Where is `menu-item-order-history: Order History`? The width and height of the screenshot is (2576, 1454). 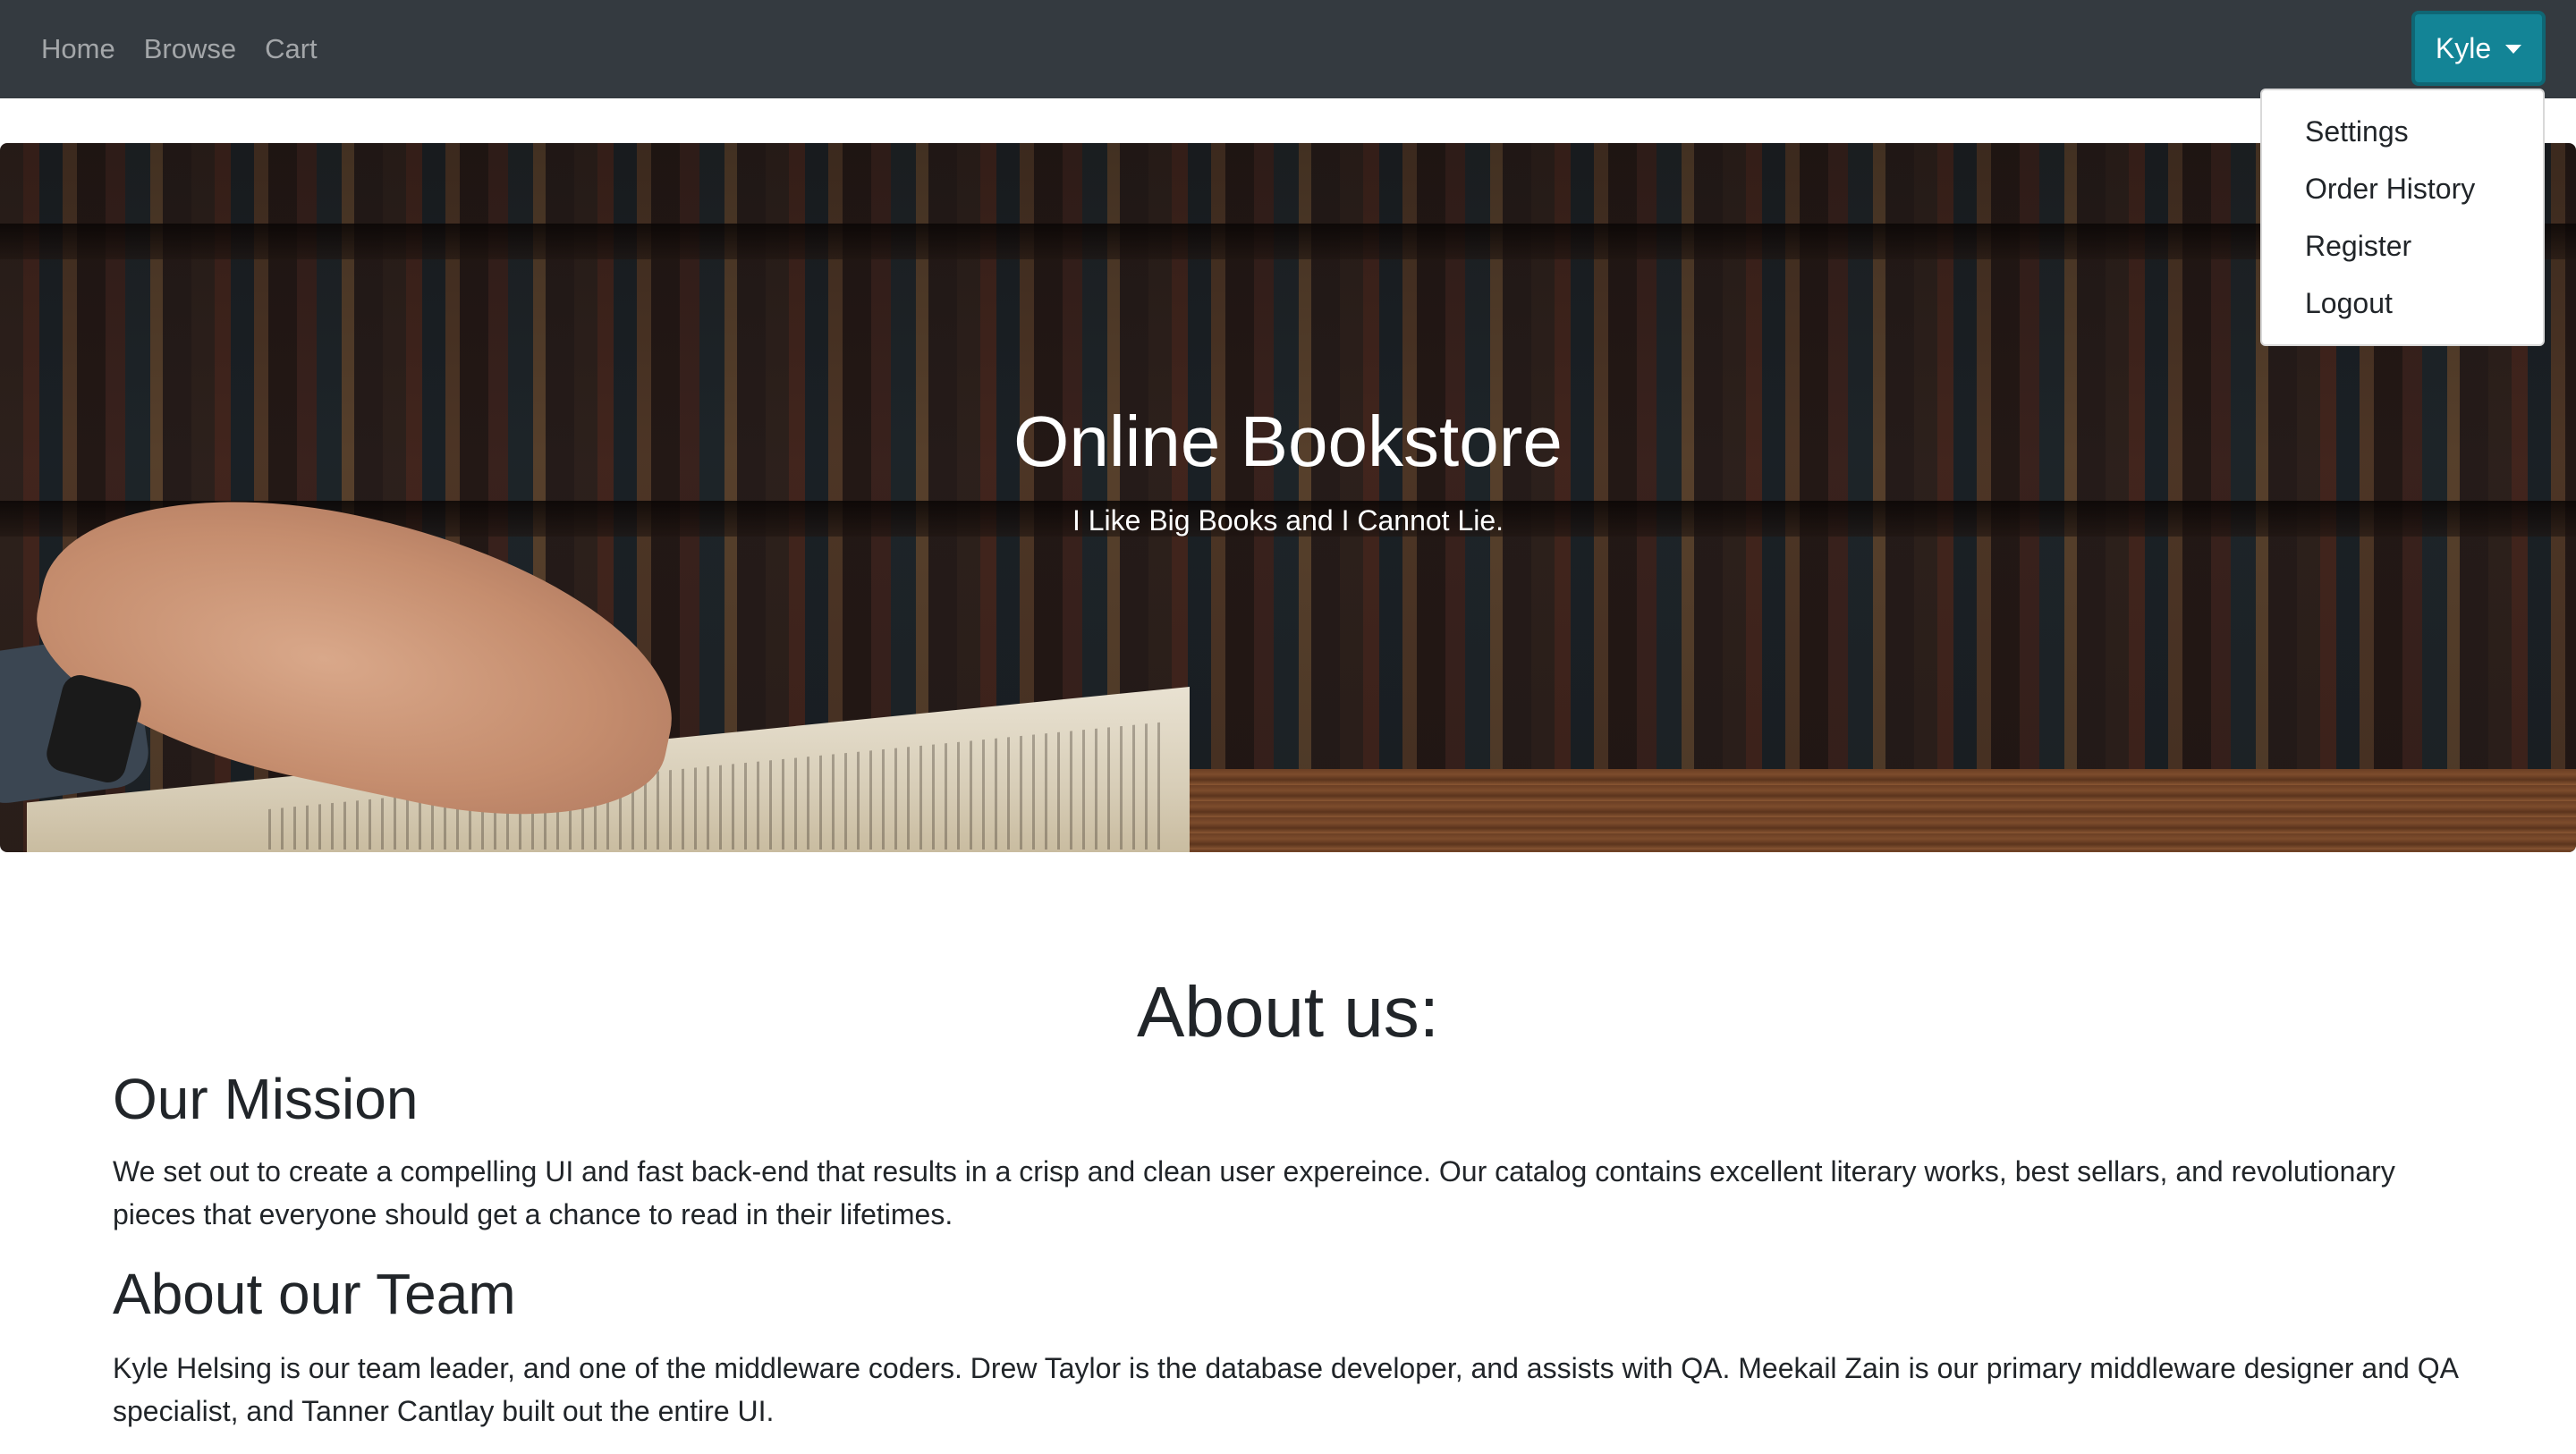 menu-item-order-history: Order History is located at coordinates (2402, 188).